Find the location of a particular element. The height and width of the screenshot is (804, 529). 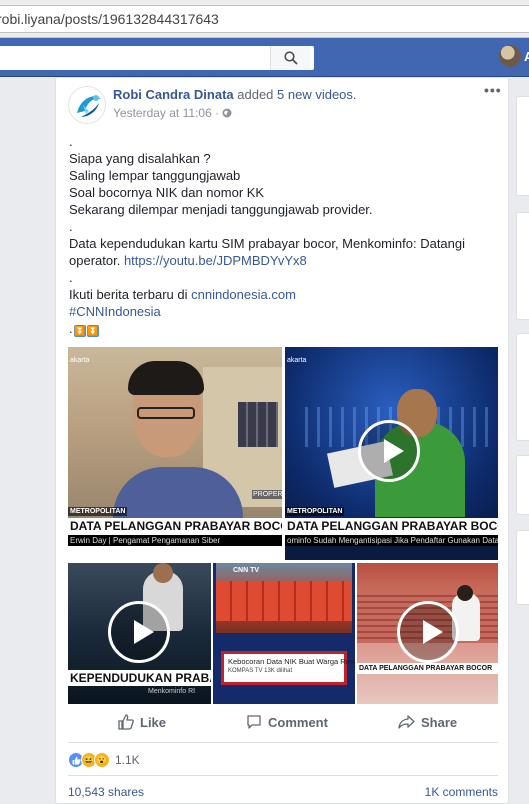

video-subtitle: Menkominfo RI is located at coordinates (172, 691).